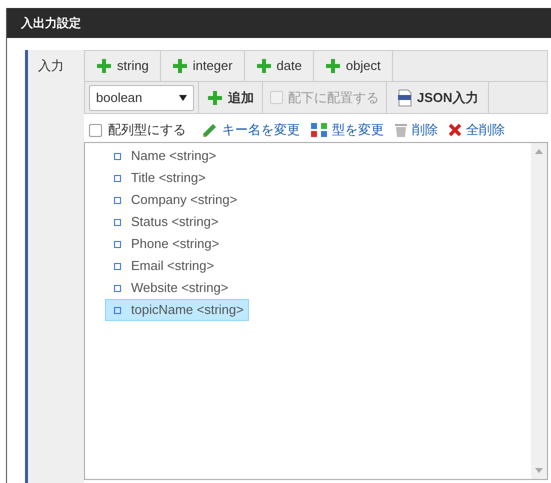 Image resolution: width=551 pixels, height=483 pixels. I want to click on dialog-title: 入出力設定, so click(51, 23).